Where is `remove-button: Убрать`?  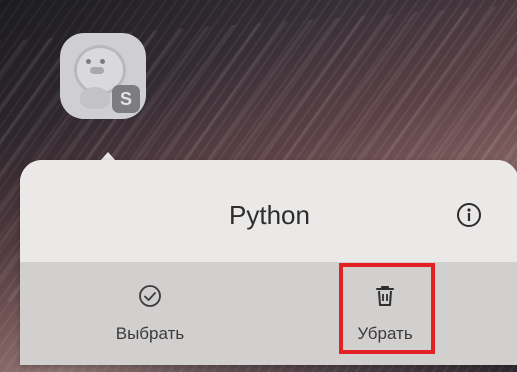 remove-button: Убрать is located at coordinates (385, 313).